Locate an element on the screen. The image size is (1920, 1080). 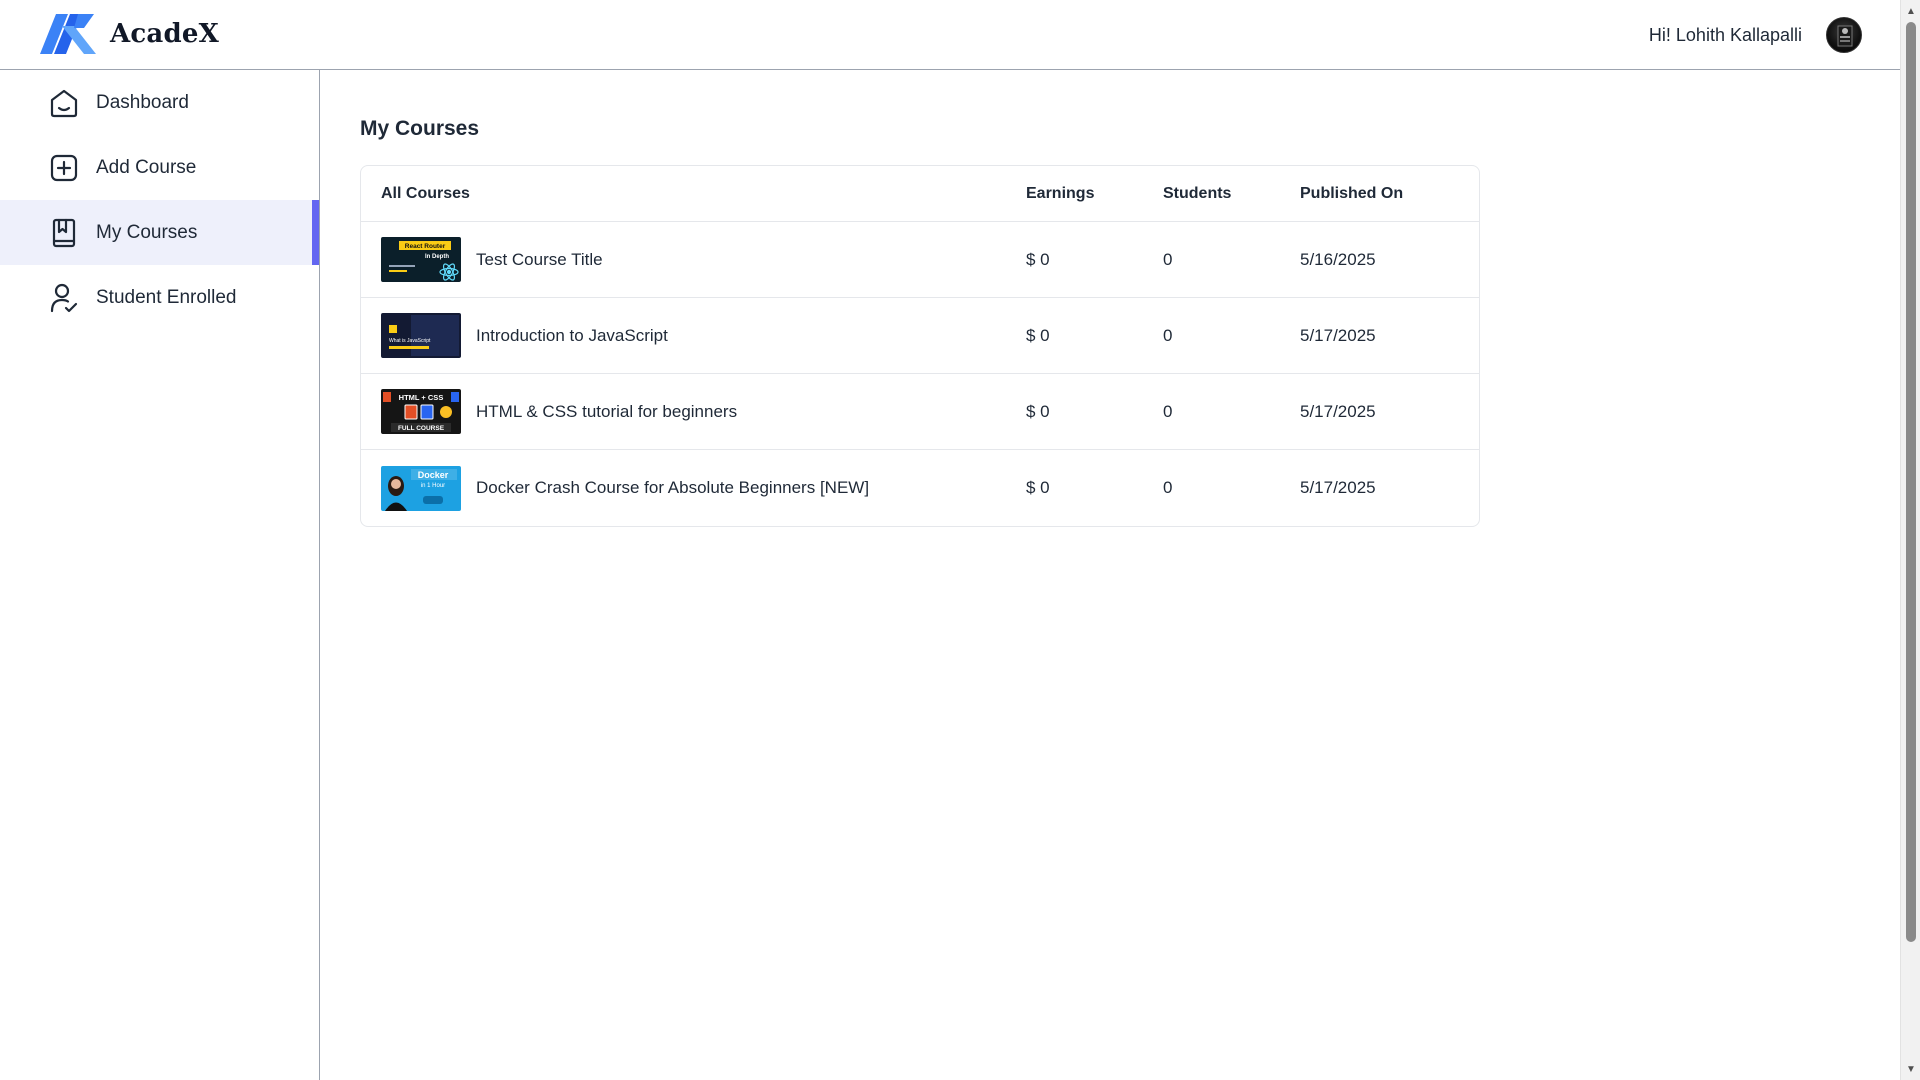
course-cell: React Router In Depth Test Course Title is located at coordinates (693, 259).